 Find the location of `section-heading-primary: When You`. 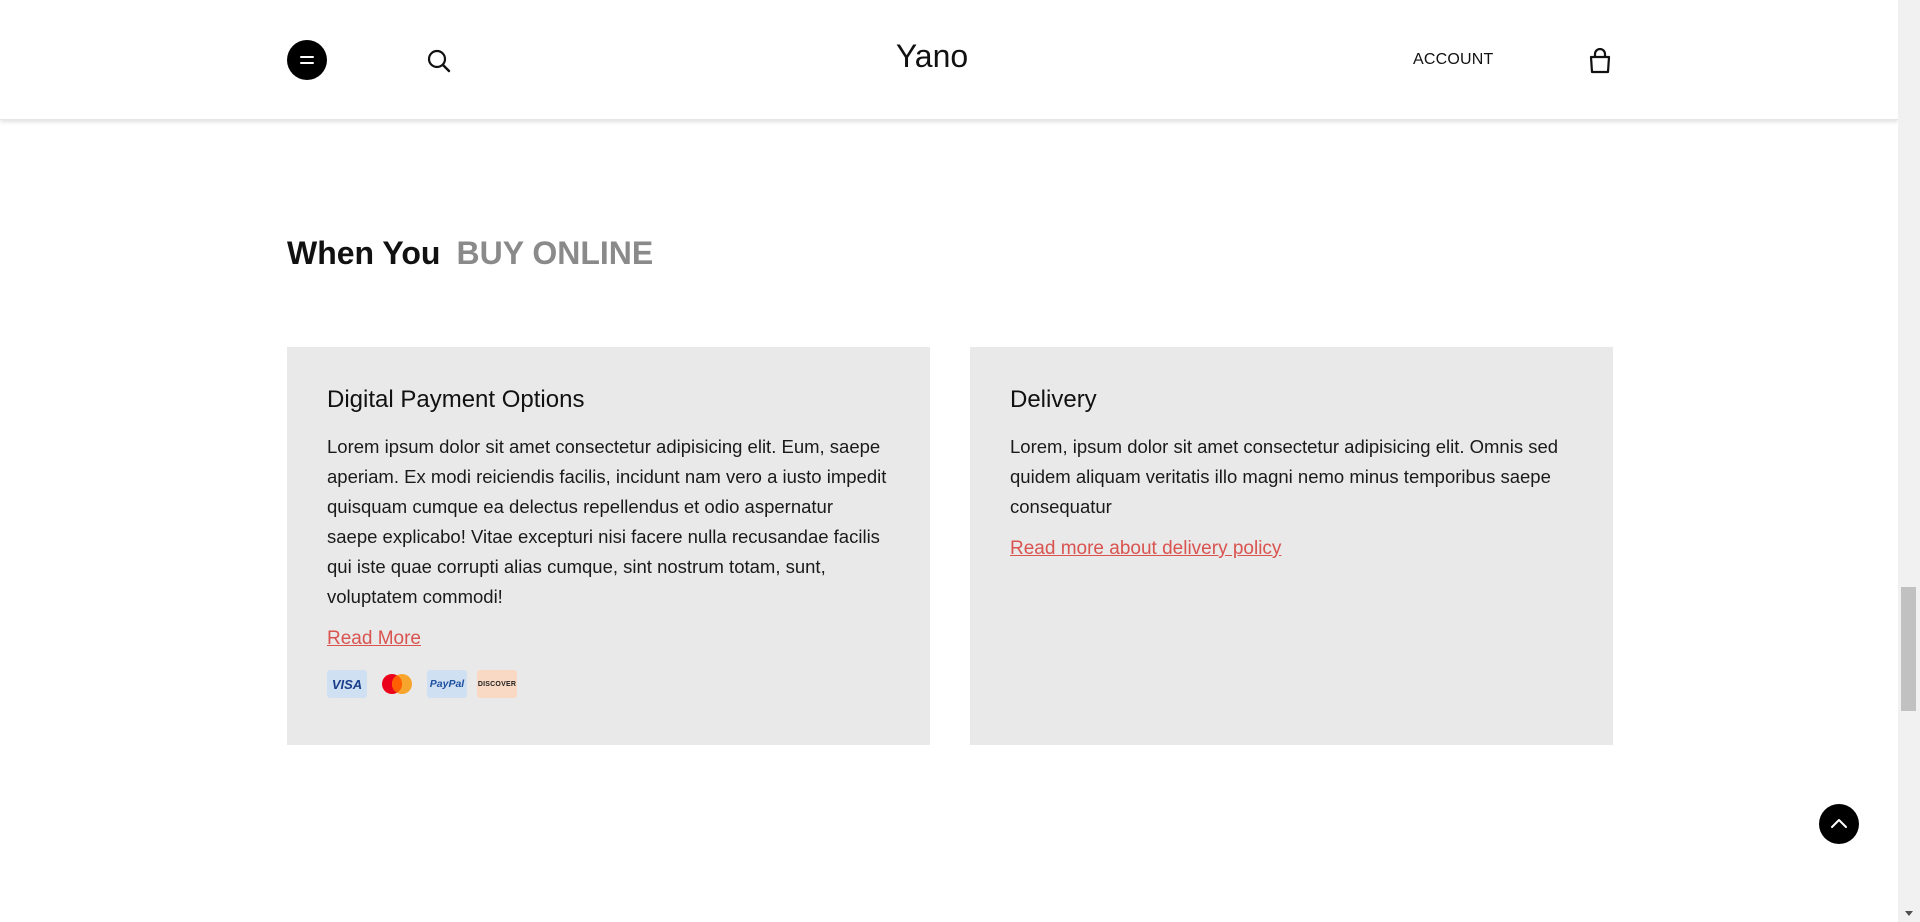

section-heading-primary: When You is located at coordinates (364, 252).